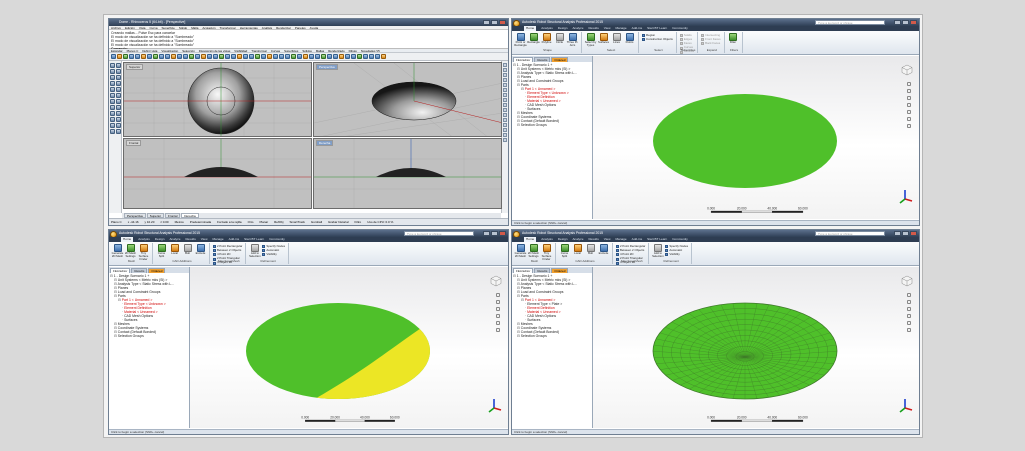  I want to click on menu-item: Análisis, so click(267, 27).